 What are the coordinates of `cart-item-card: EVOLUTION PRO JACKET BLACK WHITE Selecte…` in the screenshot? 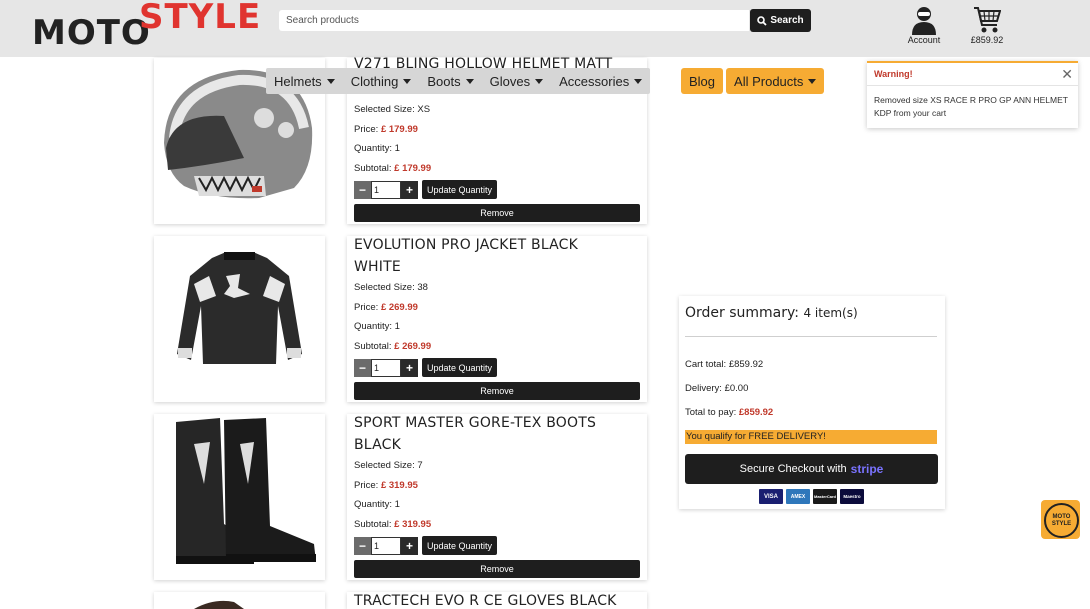 It's located at (497, 319).